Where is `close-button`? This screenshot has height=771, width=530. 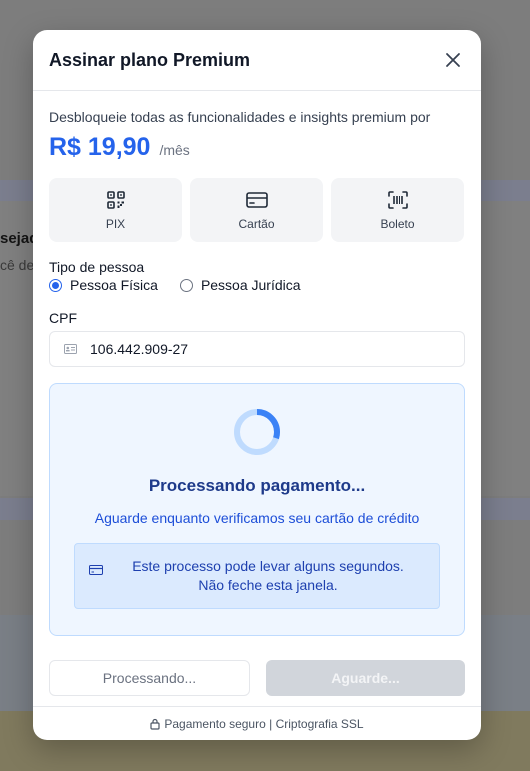 close-button is located at coordinates (453, 60).